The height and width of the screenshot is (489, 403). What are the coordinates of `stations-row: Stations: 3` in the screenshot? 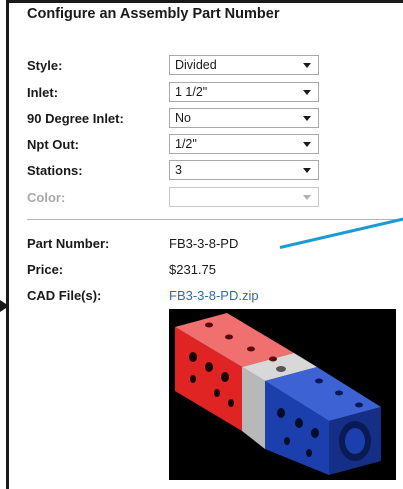 It's located at (177, 171).